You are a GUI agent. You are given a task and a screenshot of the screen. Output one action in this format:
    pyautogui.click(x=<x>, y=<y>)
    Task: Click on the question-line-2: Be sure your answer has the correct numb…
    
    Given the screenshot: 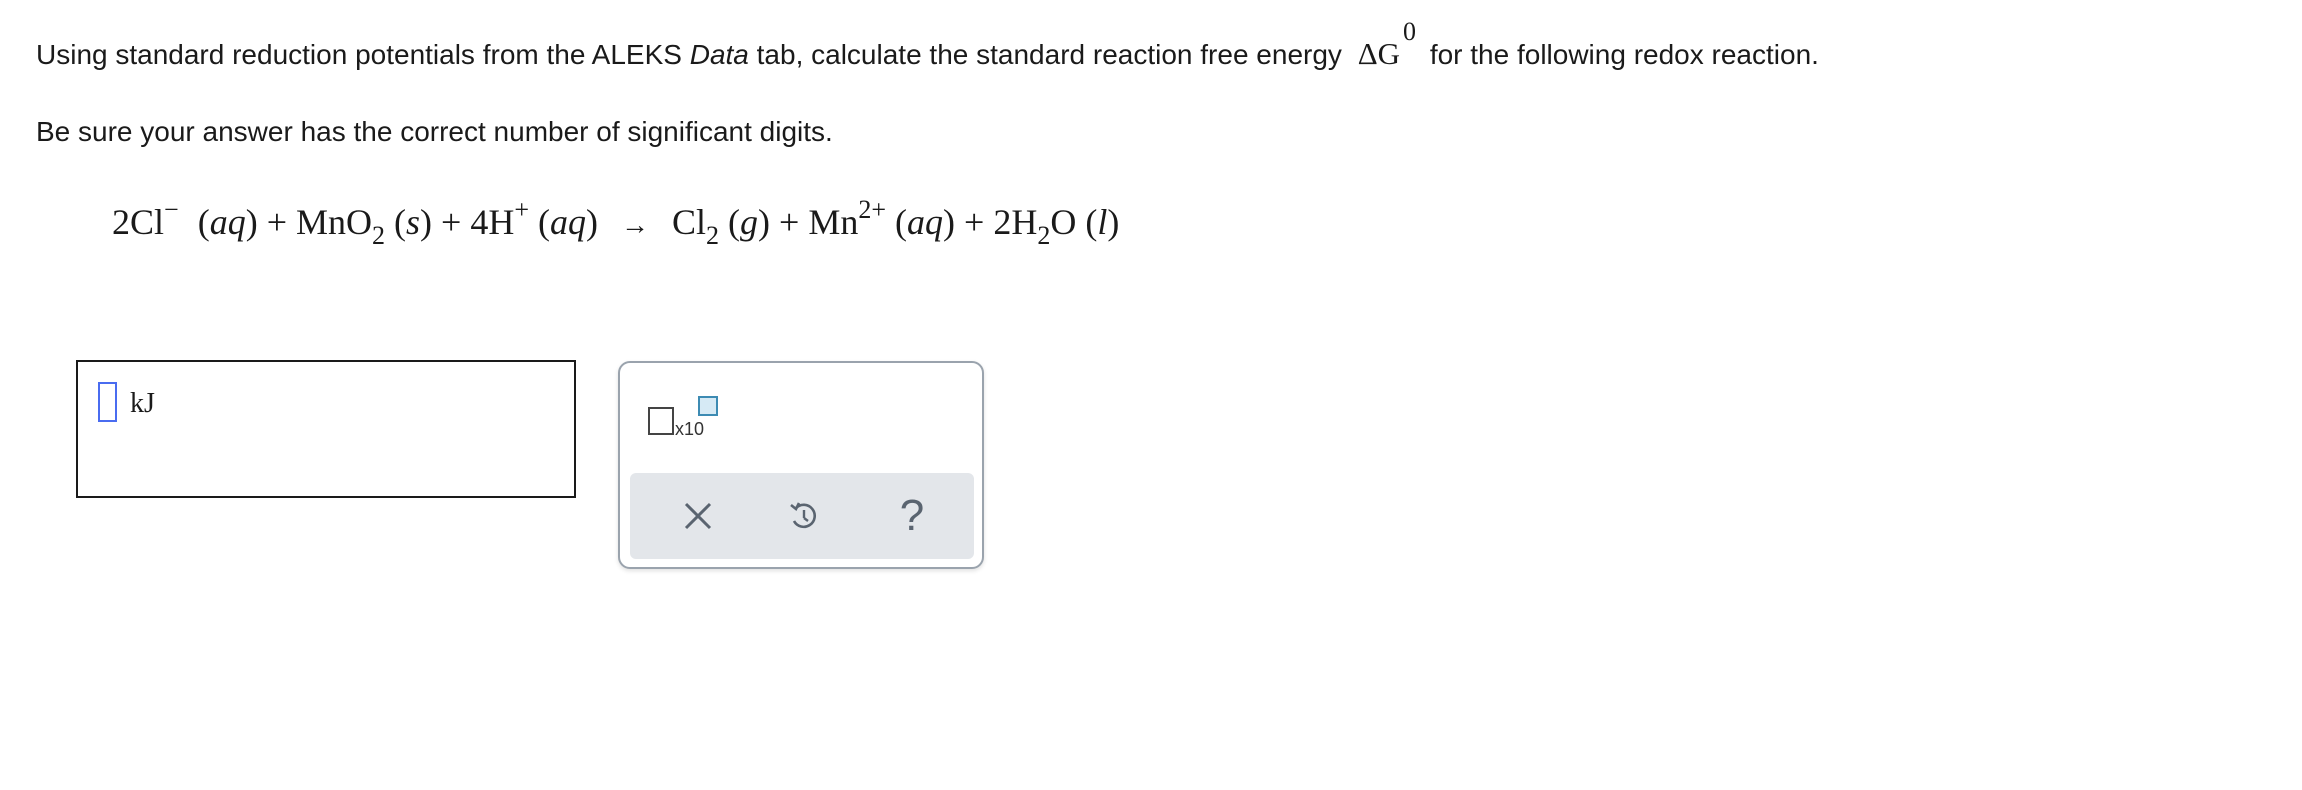 What is the action you would take?
    pyautogui.click(x=434, y=131)
    